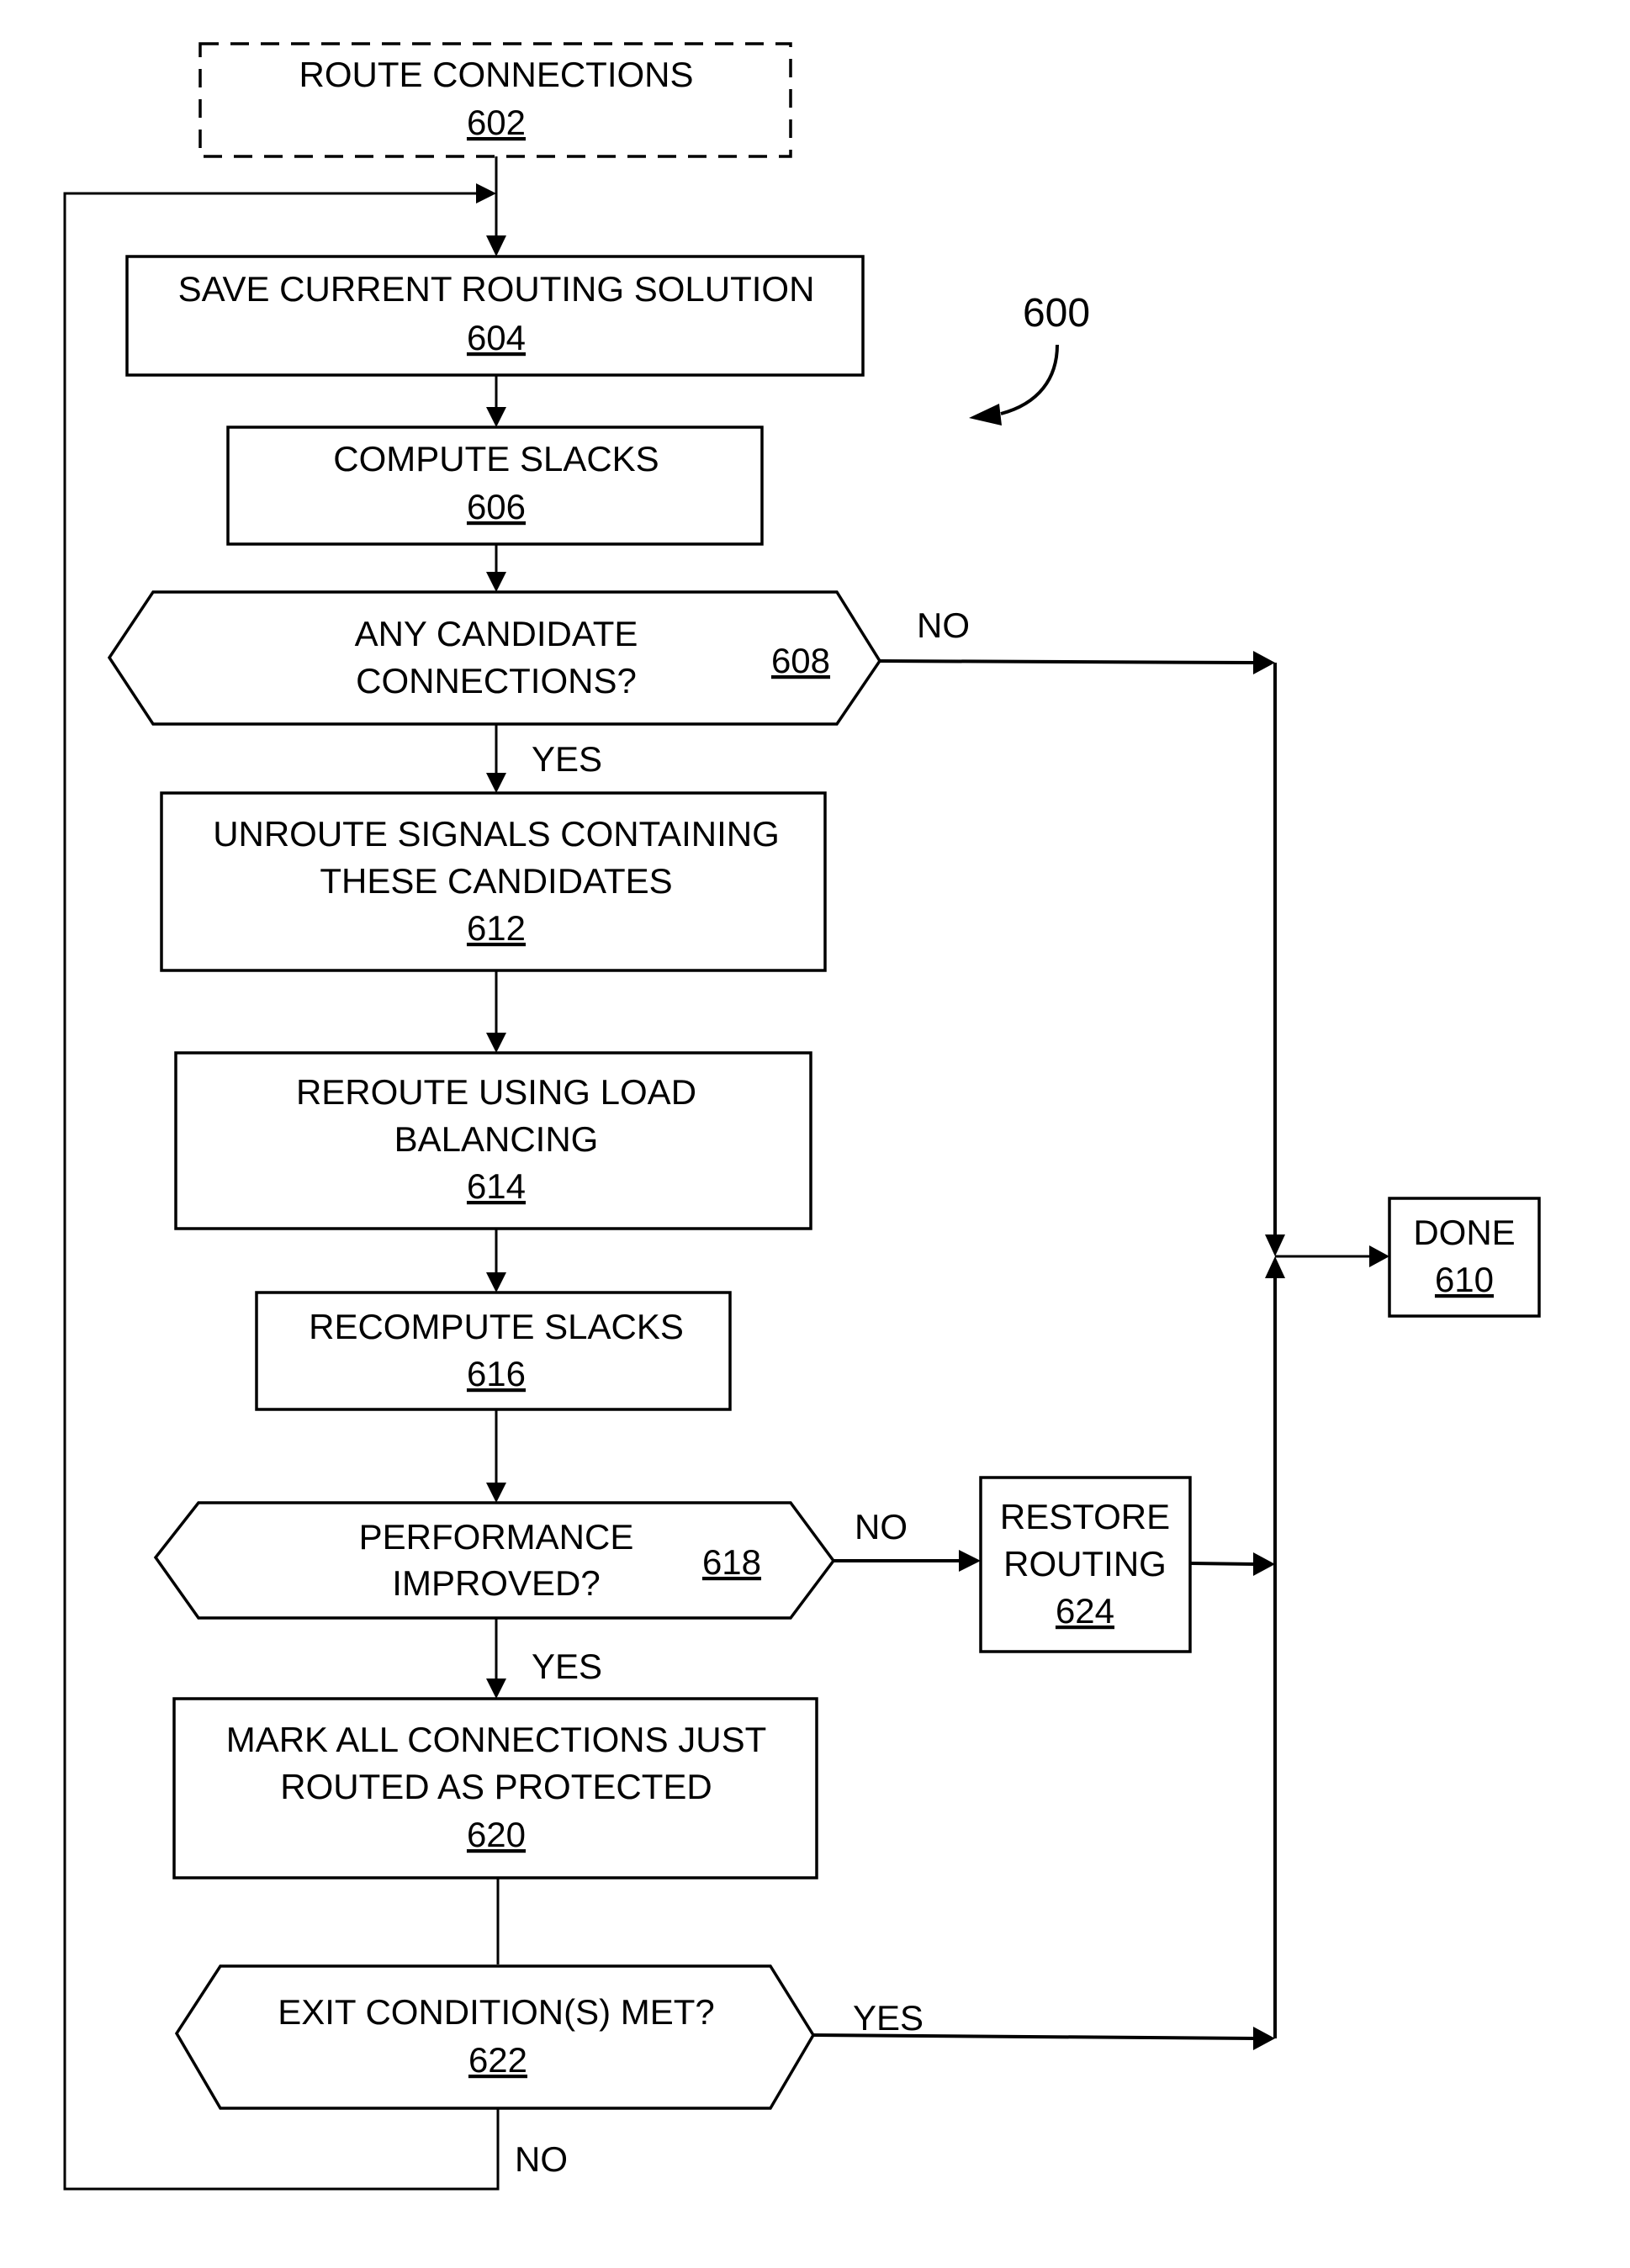  What do you see at coordinates (1056, 313) in the screenshot?
I see `figure-reference-number: 600` at bounding box center [1056, 313].